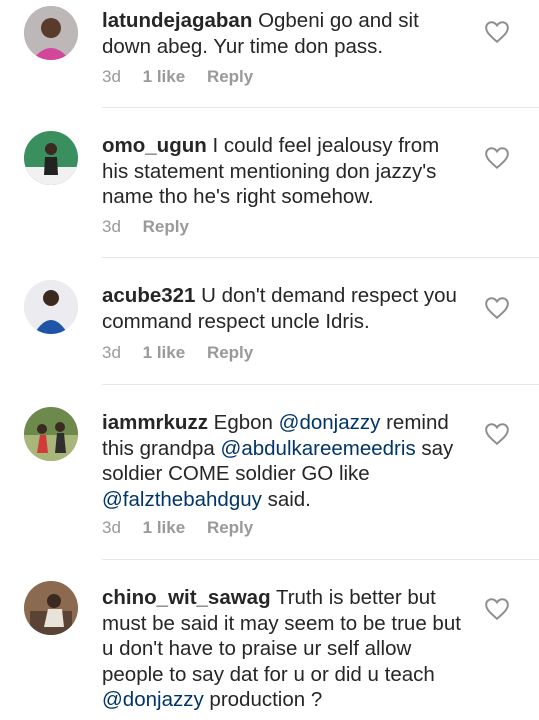 This screenshot has width=539, height=720. What do you see at coordinates (177, 20) in the screenshot?
I see `comment-username: latundejagaban` at bounding box center [177, 20].